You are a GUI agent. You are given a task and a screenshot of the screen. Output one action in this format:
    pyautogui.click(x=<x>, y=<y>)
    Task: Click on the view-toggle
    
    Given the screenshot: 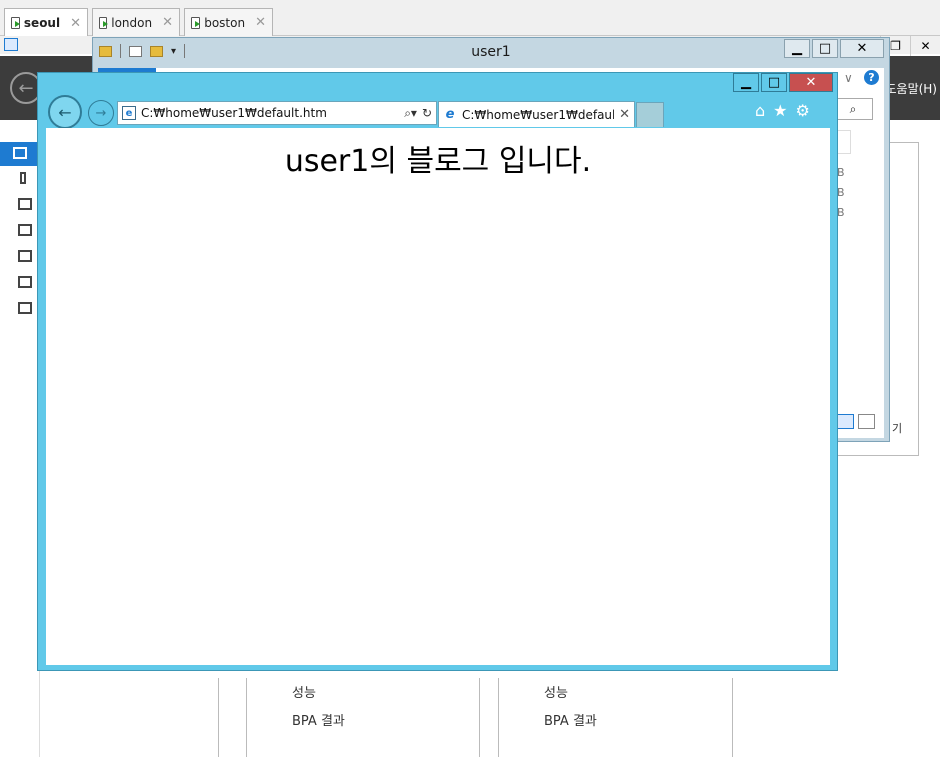 What is the action you would take?
    pyautogui.click(x=856, y=421)
    